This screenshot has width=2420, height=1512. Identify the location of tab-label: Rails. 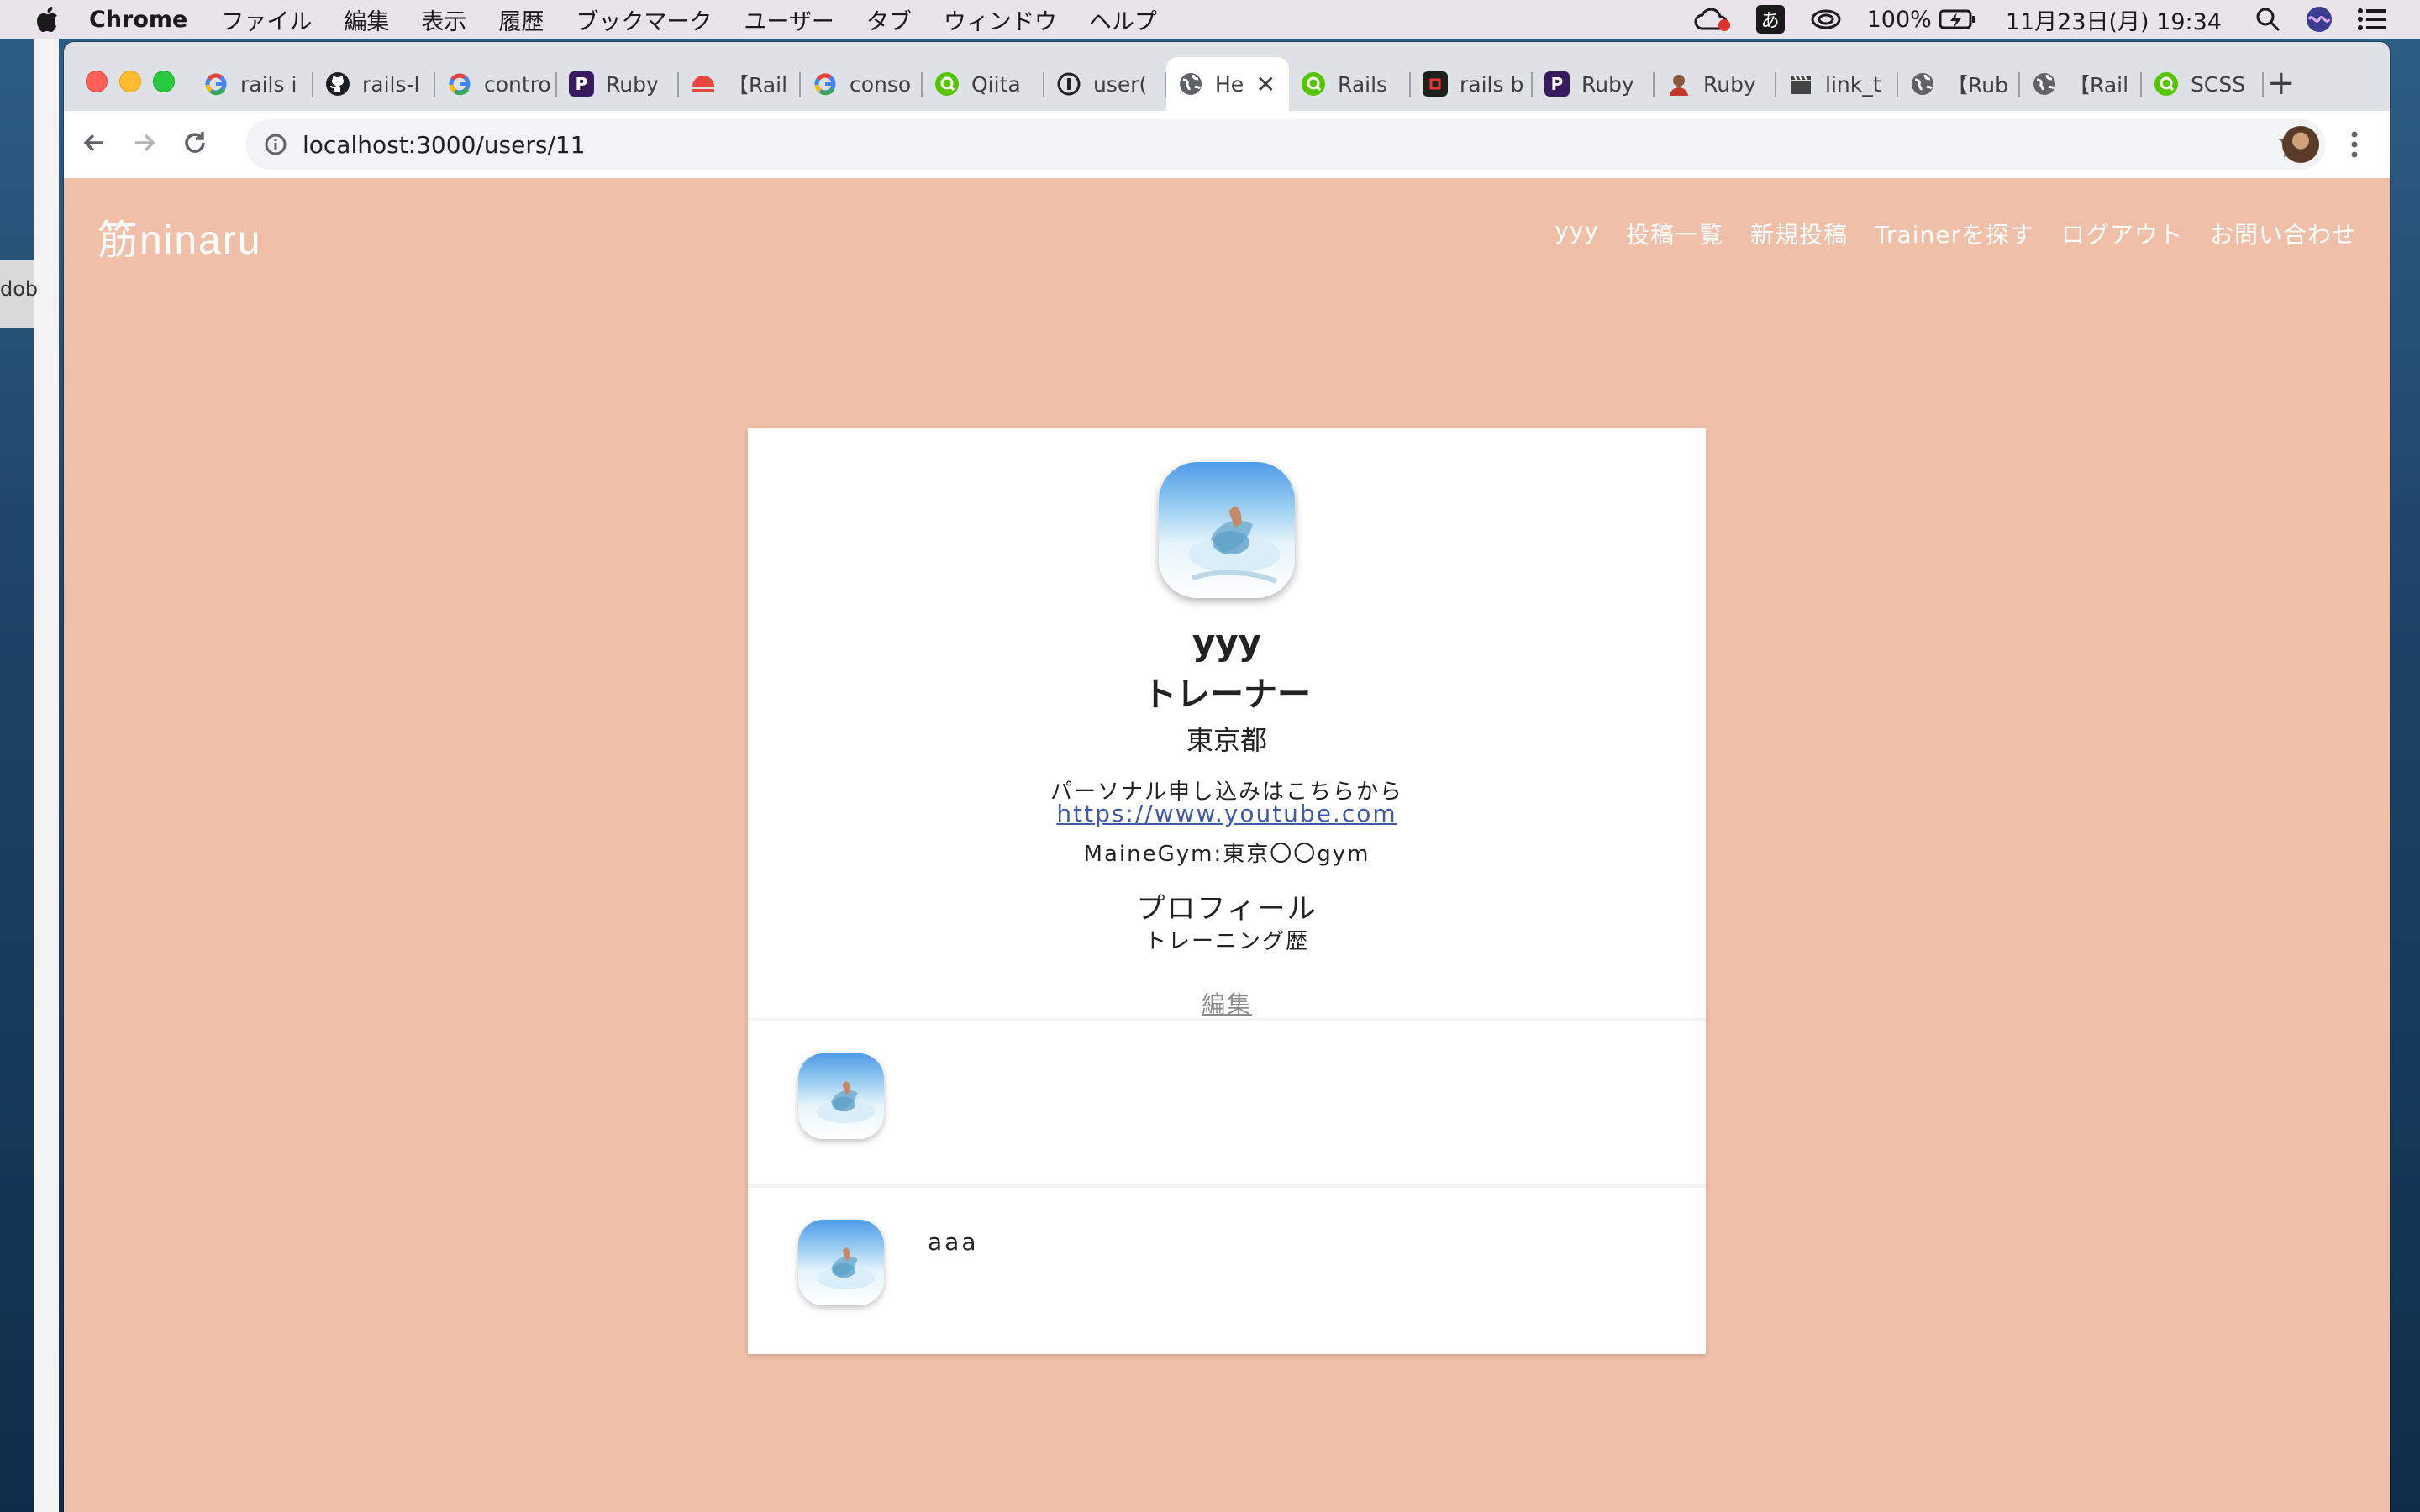
(1363, 84).